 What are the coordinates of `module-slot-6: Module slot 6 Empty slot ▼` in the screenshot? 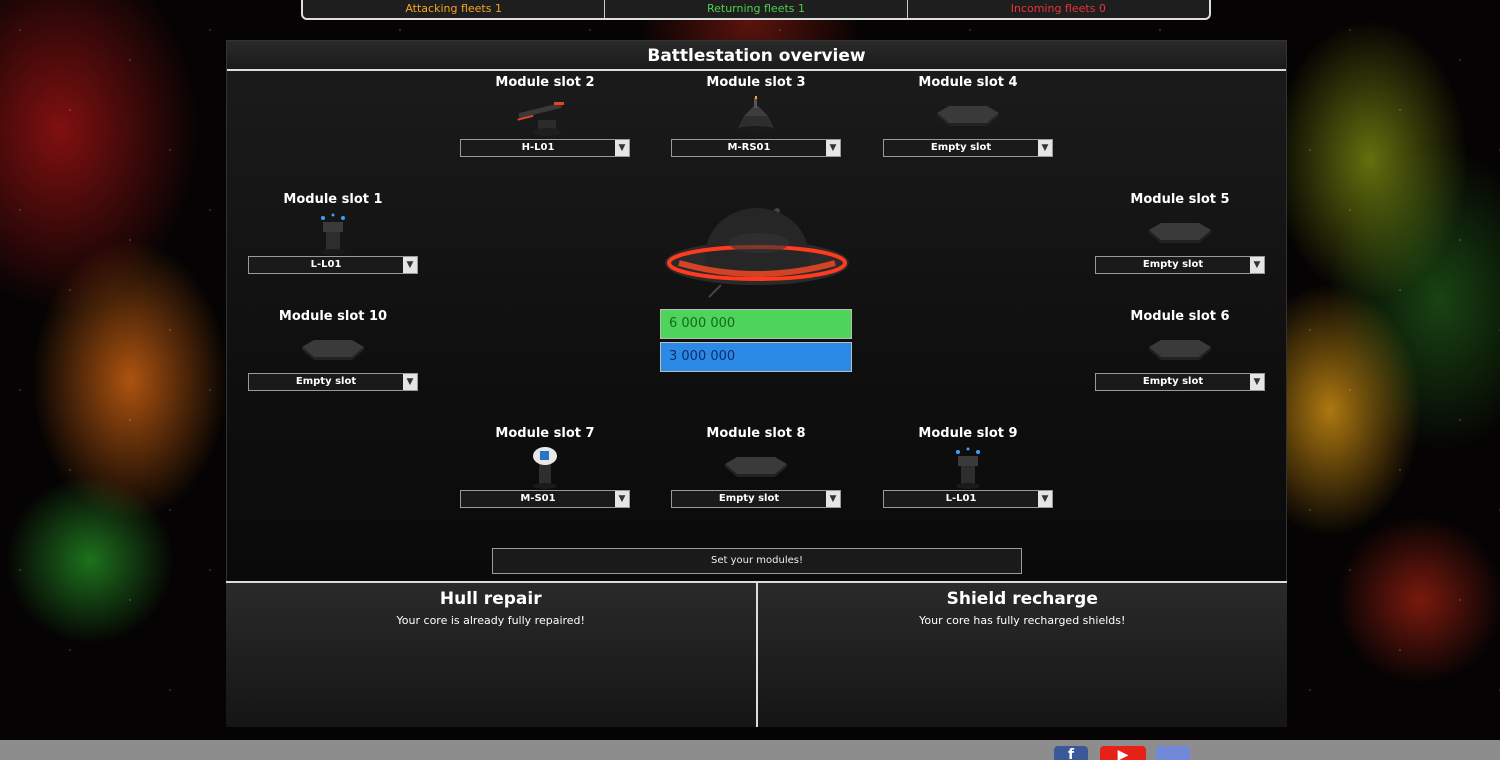 It's located at (1180, 350).